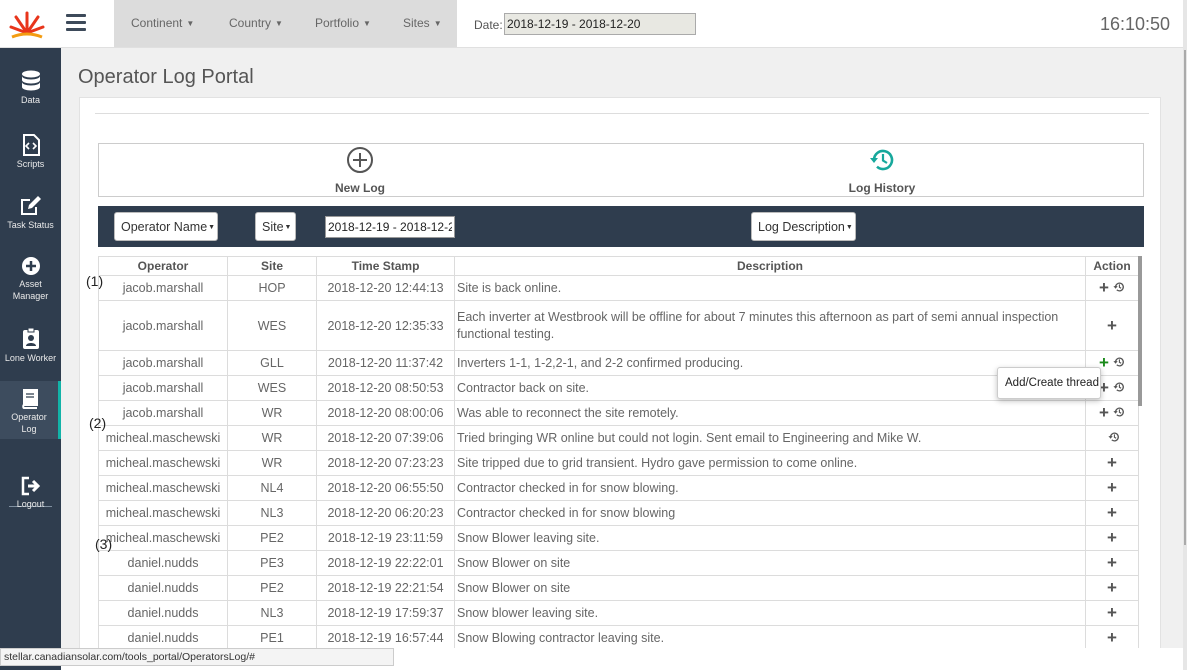  I want to click on bottom-bar, so click(789, 659).